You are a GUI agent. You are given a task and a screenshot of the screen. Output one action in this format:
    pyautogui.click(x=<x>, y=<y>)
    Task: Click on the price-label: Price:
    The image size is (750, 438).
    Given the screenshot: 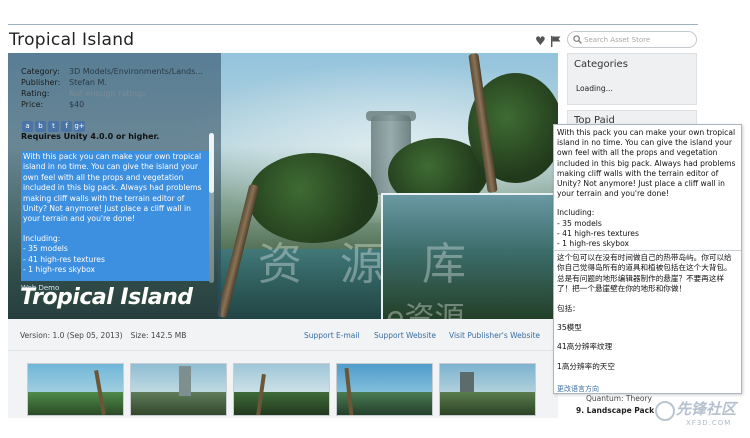 What is the action you would take?
    pyautogui.click(x=32, y=104)
    